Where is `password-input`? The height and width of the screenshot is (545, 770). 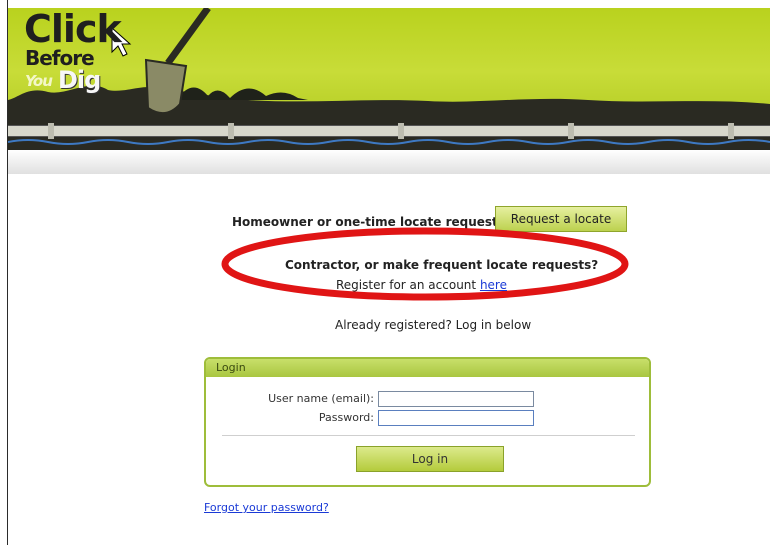 password-input is located at coordinates (456, 418).